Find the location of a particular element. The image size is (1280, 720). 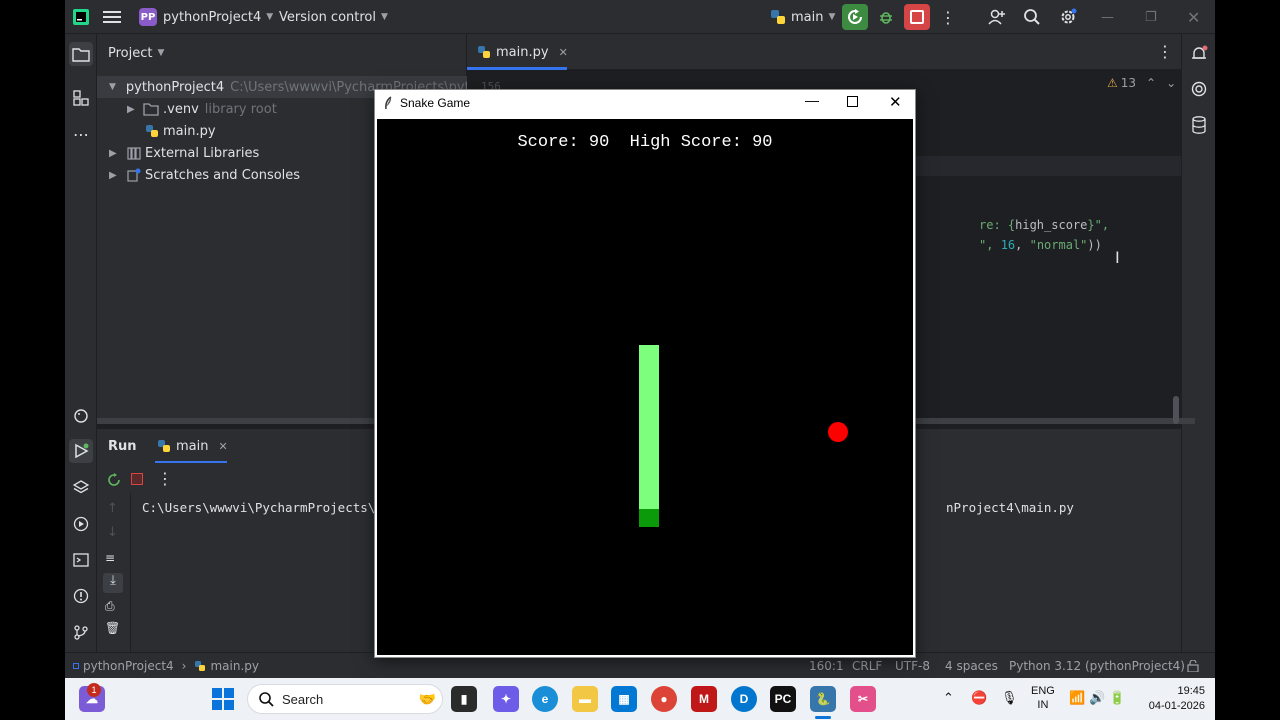

external-libraries-label: External Libraries is located at coordinates (202, 153).